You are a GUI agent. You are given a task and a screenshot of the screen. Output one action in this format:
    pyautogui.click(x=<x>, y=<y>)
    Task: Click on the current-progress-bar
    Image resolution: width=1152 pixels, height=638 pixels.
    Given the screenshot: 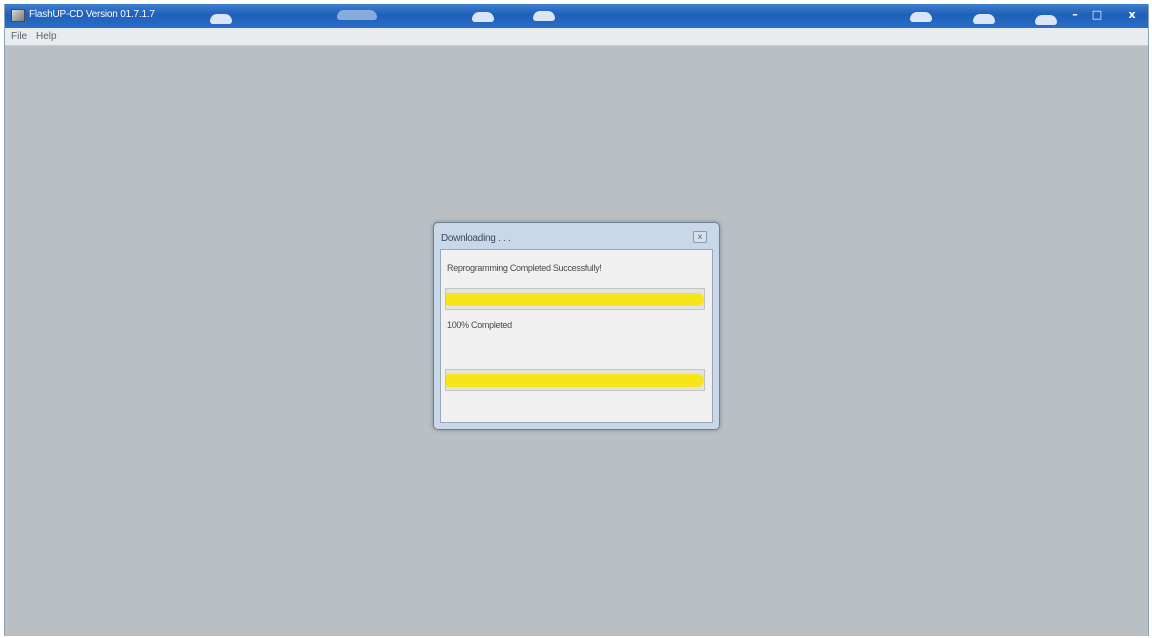 What is the action you would take?
    pyautogui.click(x=575, y=380)
    